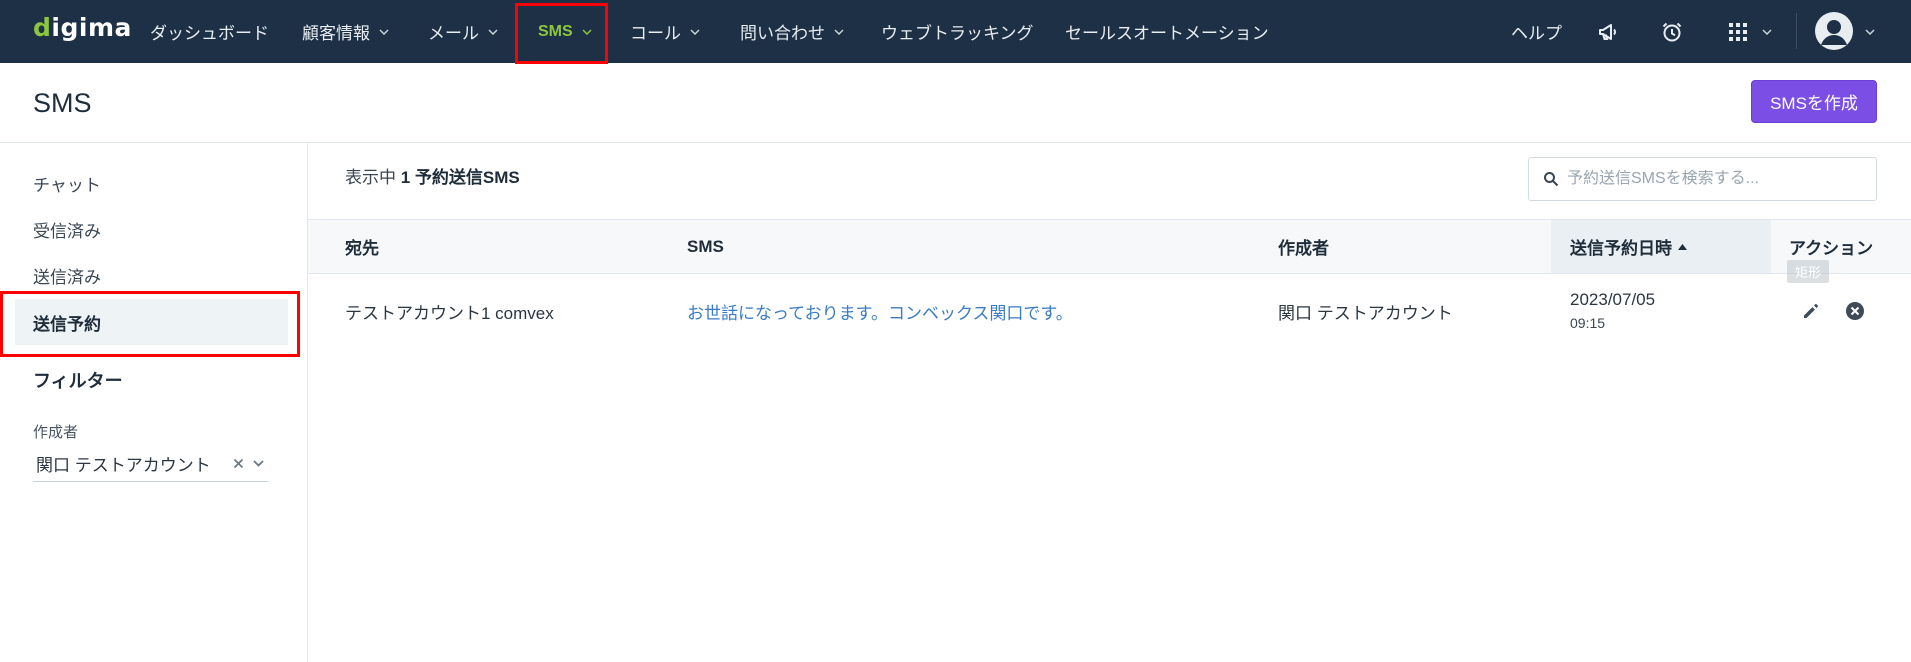  What do you see at coordinates (1796, 31) in the screenshot?
I see `nav-divider` at bounding box center [1796, 31].